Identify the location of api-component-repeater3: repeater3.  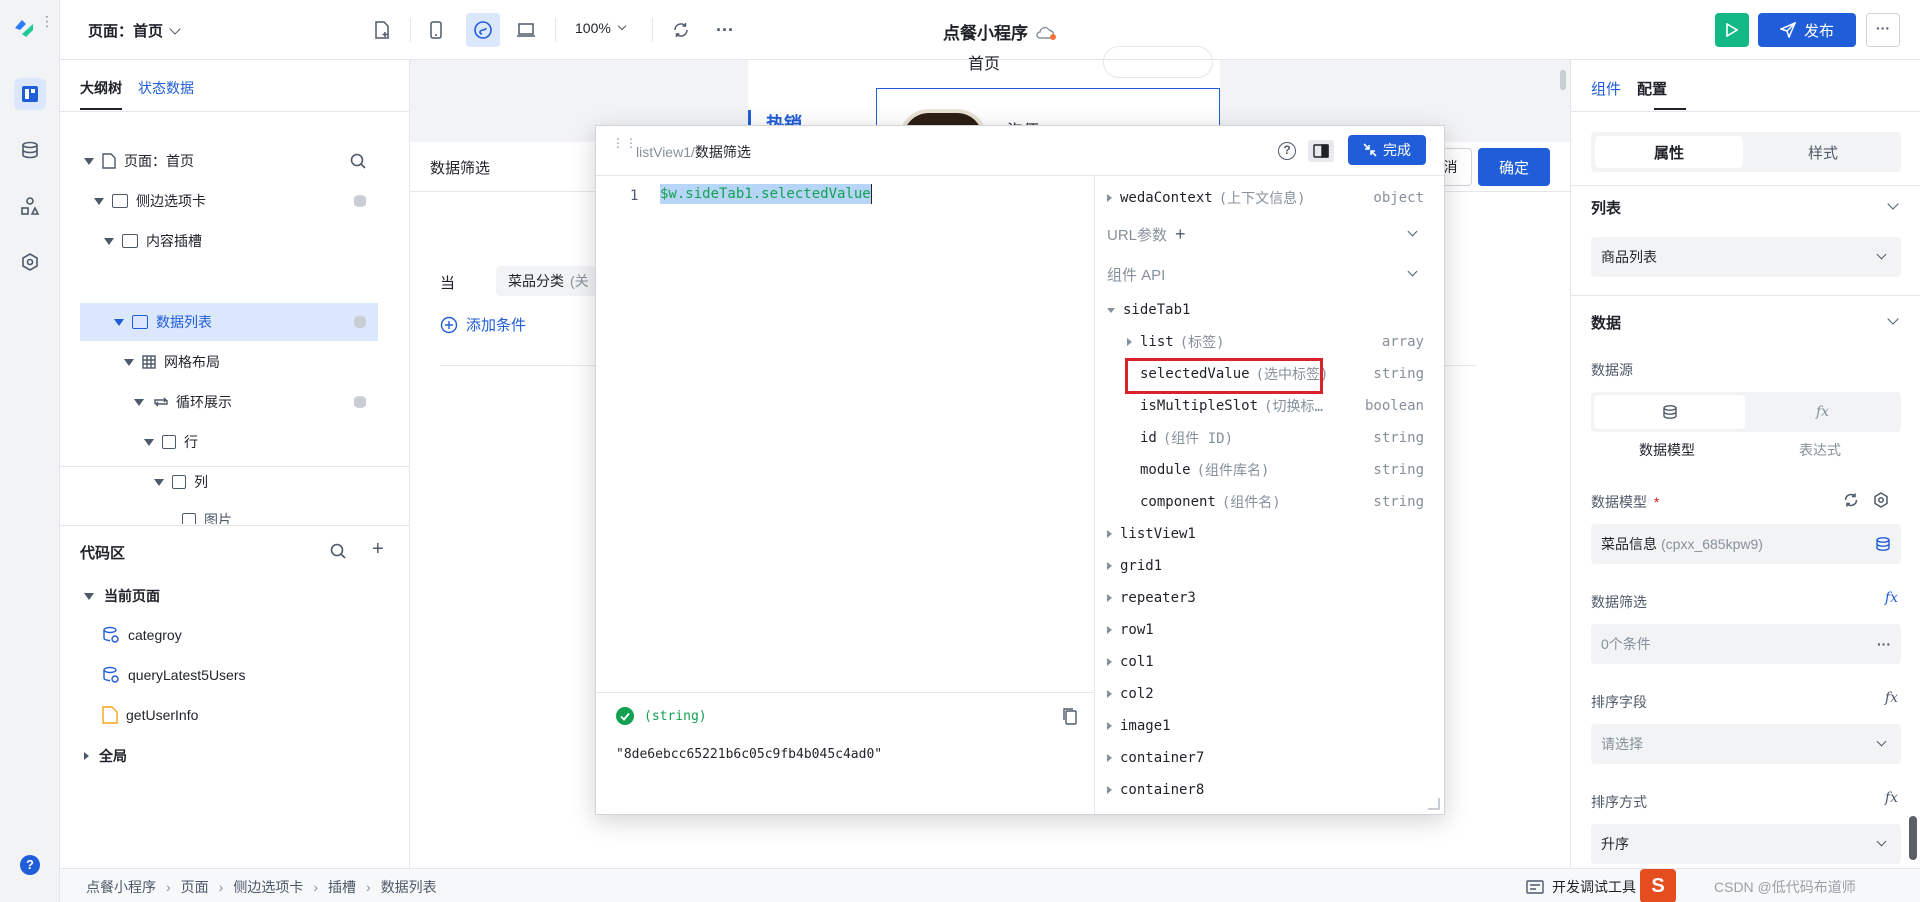
(1265, 598).